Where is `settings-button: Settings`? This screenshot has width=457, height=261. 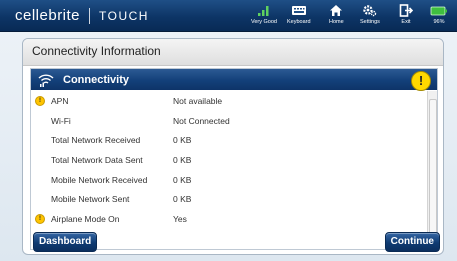
settings-button: Settings is located at coordinates (370, 14).